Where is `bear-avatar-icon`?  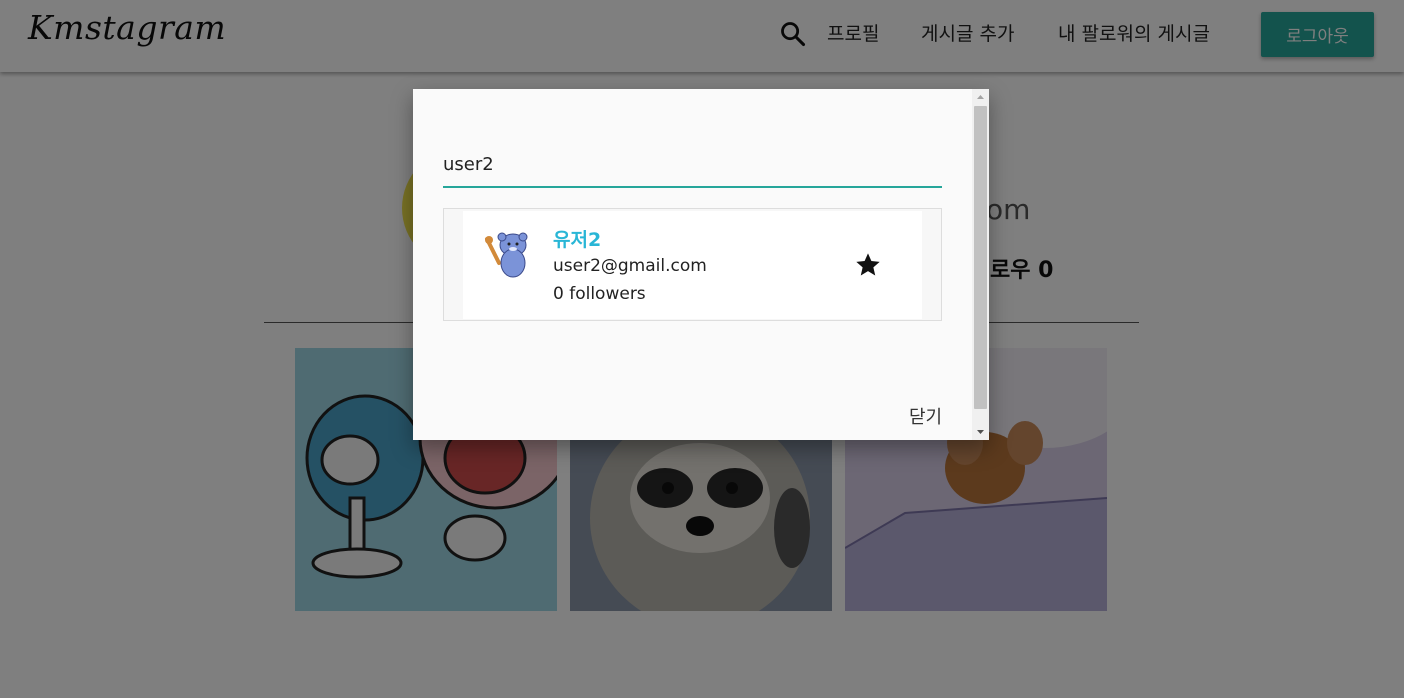
bear-avatar-icon is located at coordinates (506, 255).